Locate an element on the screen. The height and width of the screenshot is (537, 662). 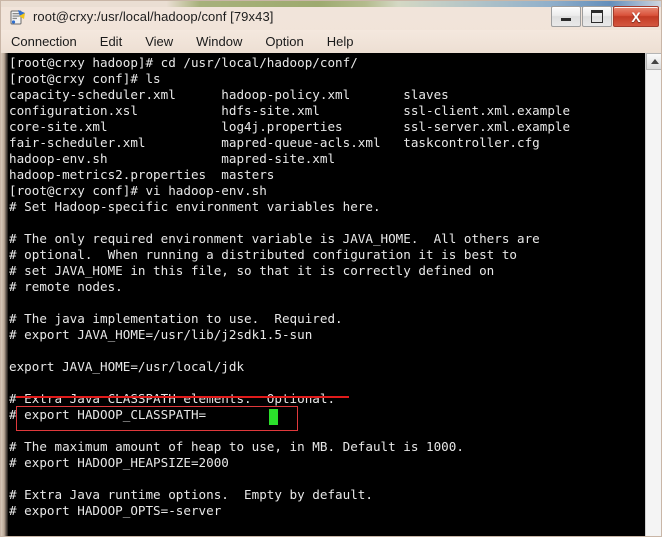
close-button: X is located at coordinates (636, 16).